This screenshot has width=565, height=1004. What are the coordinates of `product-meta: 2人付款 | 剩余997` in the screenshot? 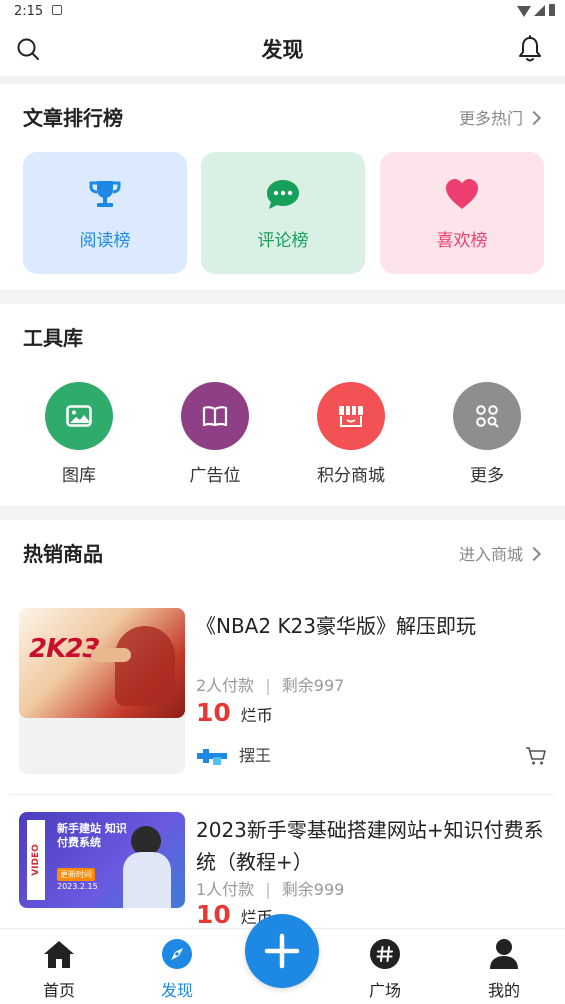 It's located at (270, 684).